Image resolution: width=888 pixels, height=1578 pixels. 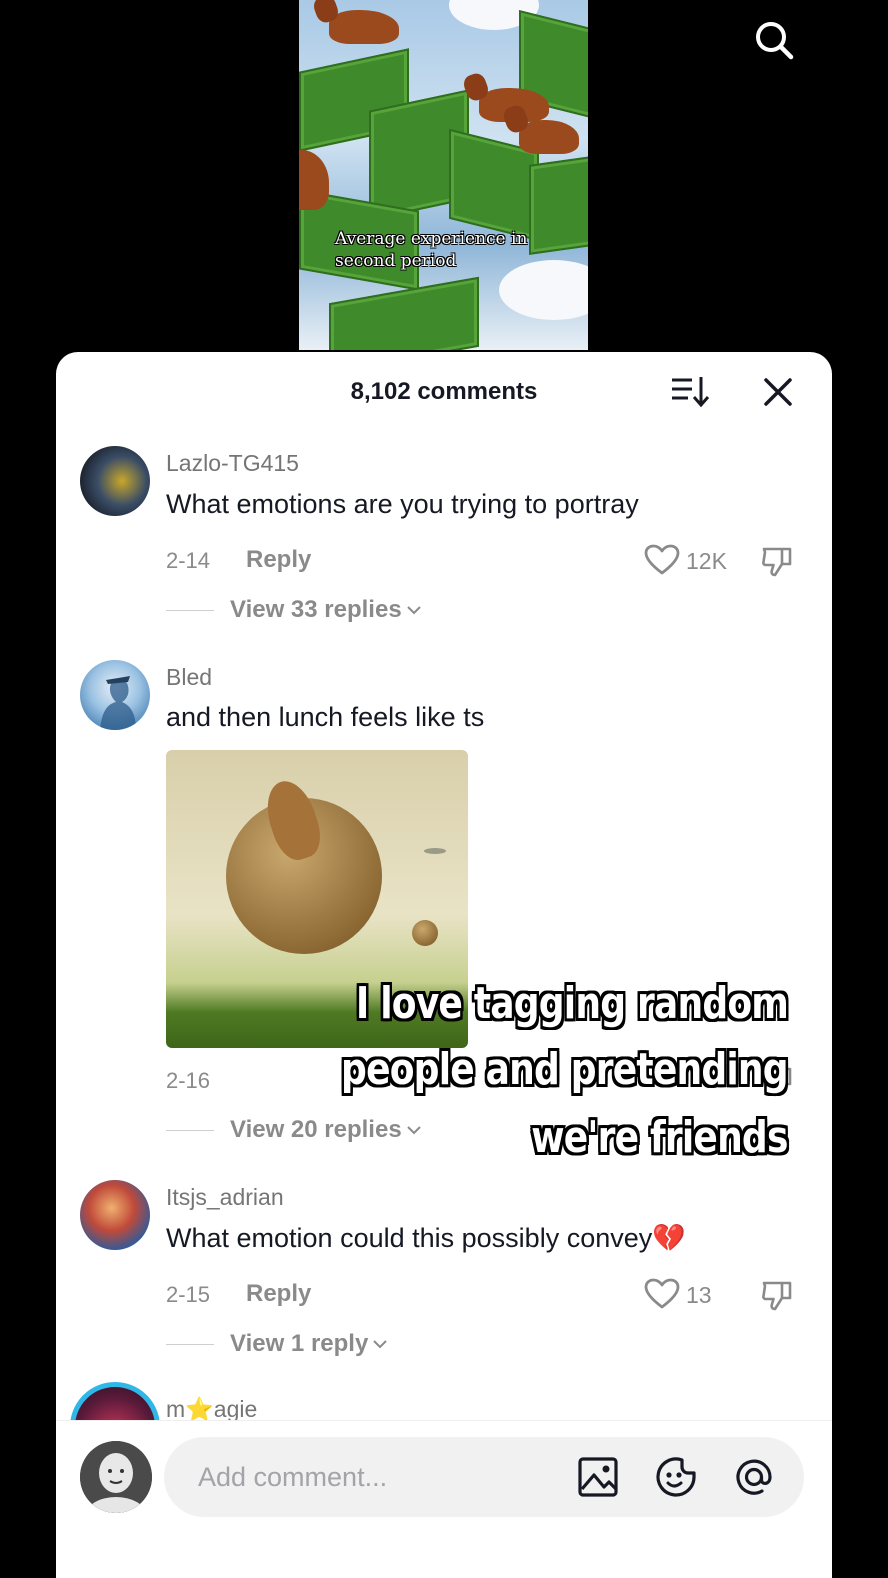 What do you see at coordinates (435, 851) in the screenshot?
I see `flying-saucer` at bounding box center [435, 851].